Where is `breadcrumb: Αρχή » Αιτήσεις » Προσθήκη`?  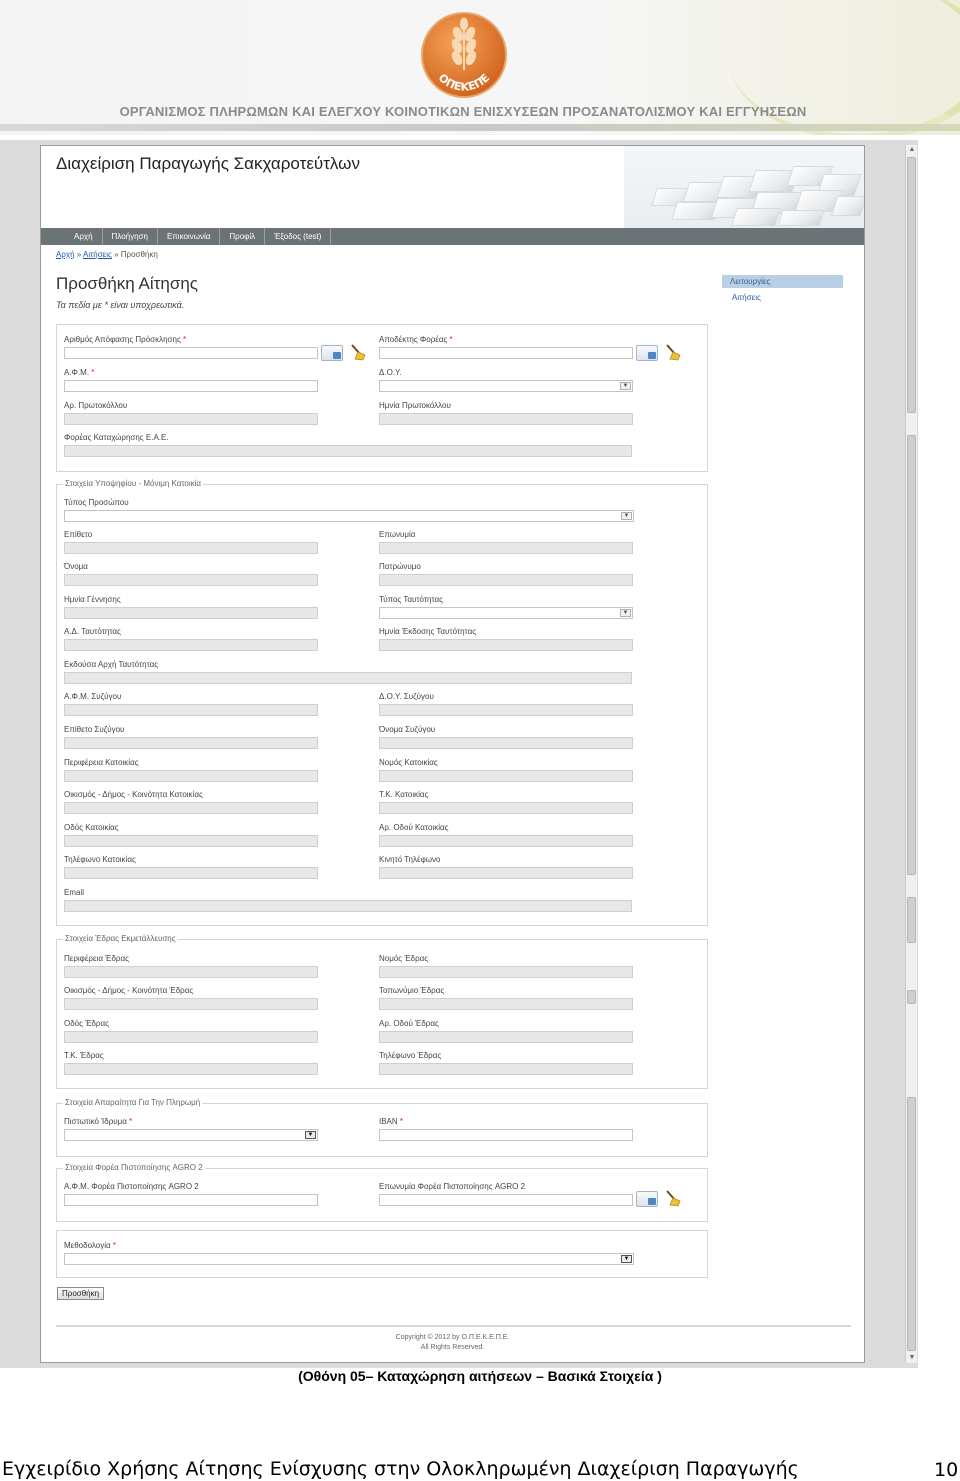 breadcrumb: Αρχή » Αιτήσεις » Προσθήκη is located at coordinates (107, 254).